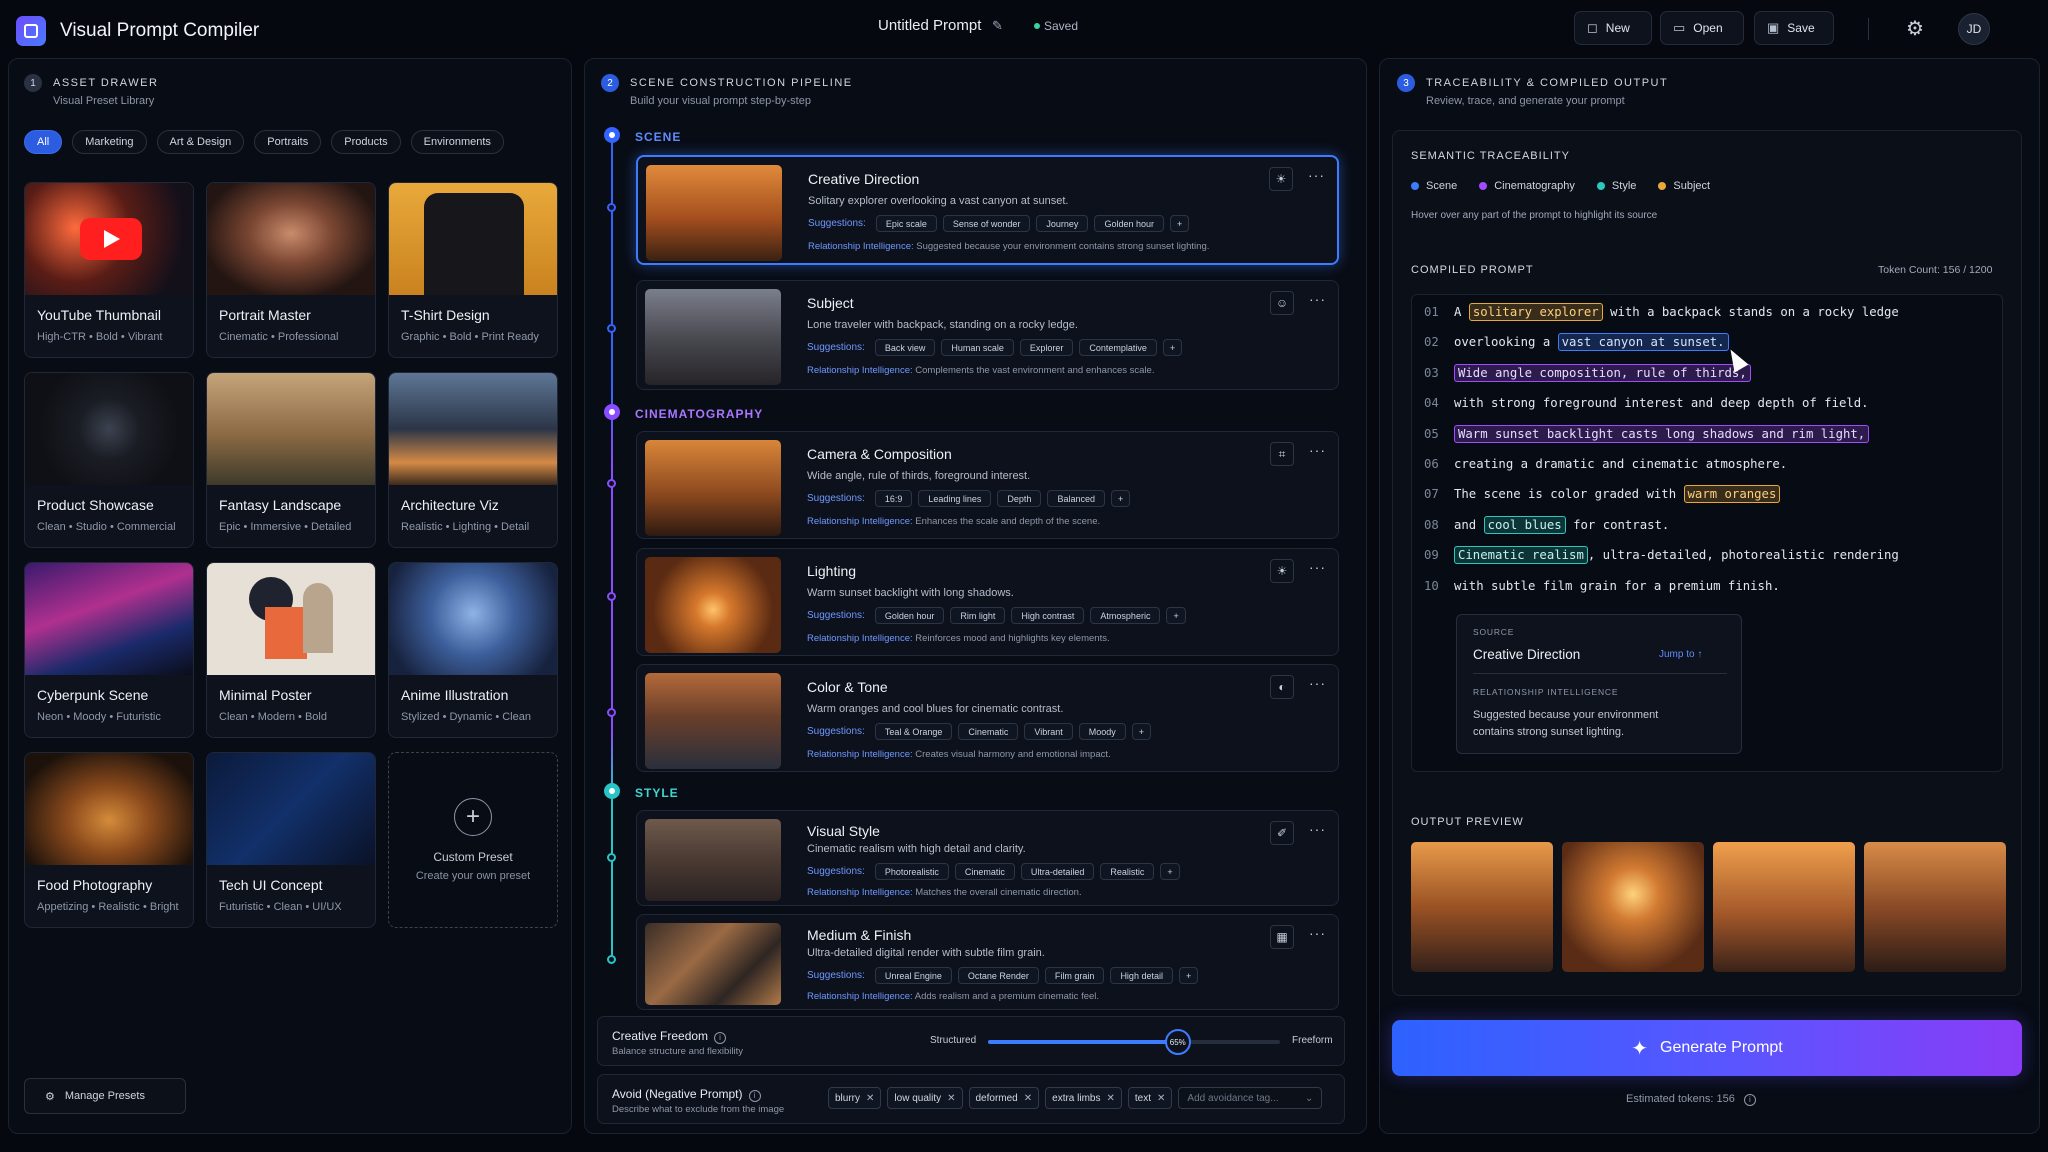  What do you see at coordinates (288, 142) in the screenshot?
I see `filter-portraits: Portraits` at bounding box center [288, 142].